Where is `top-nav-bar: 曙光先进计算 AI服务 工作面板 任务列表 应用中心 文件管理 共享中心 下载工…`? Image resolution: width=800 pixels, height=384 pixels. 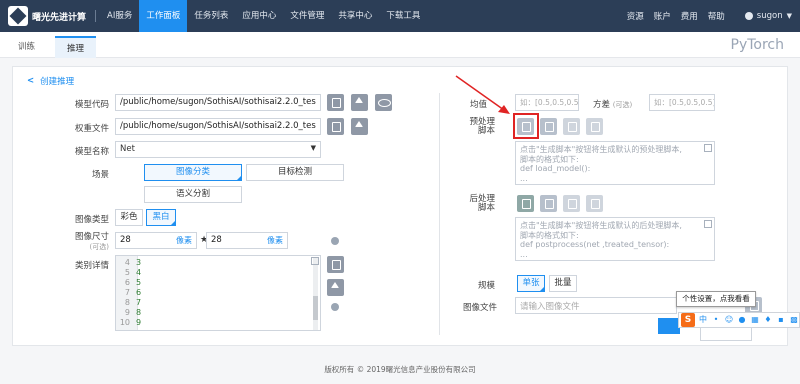 top-nav-bar: 曙光先进计算 AI服务 工作面板 任务列表 应用中心 文件管理 共享中心 下载工… is located at coordinates (400, 16).